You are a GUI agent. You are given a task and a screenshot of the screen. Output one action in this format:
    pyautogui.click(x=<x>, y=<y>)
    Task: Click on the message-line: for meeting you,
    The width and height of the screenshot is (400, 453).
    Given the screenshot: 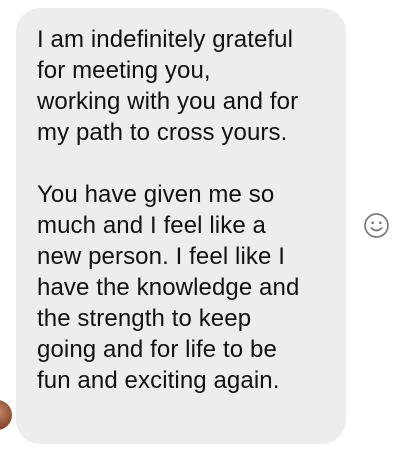 What is the action you would take?
    pyautogui.click(x=124, y=70)
    